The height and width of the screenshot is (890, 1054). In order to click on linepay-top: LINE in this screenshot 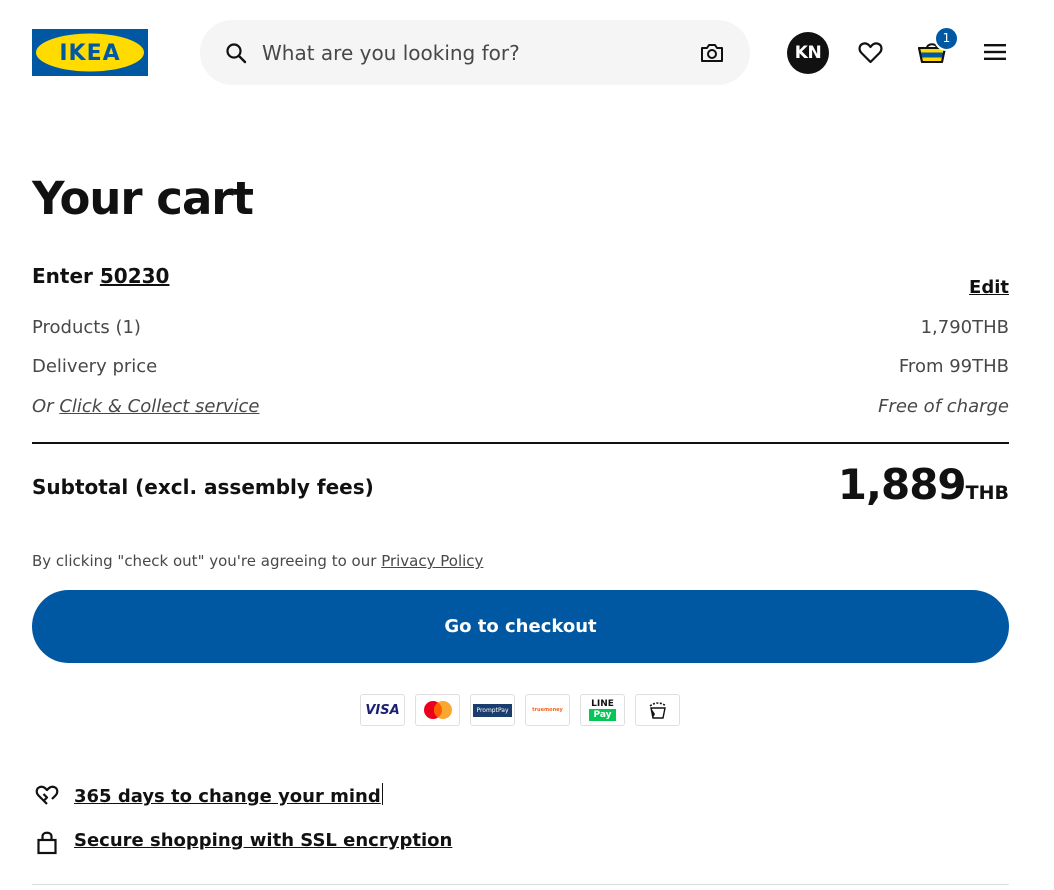, I will do `click(602, 704)`.